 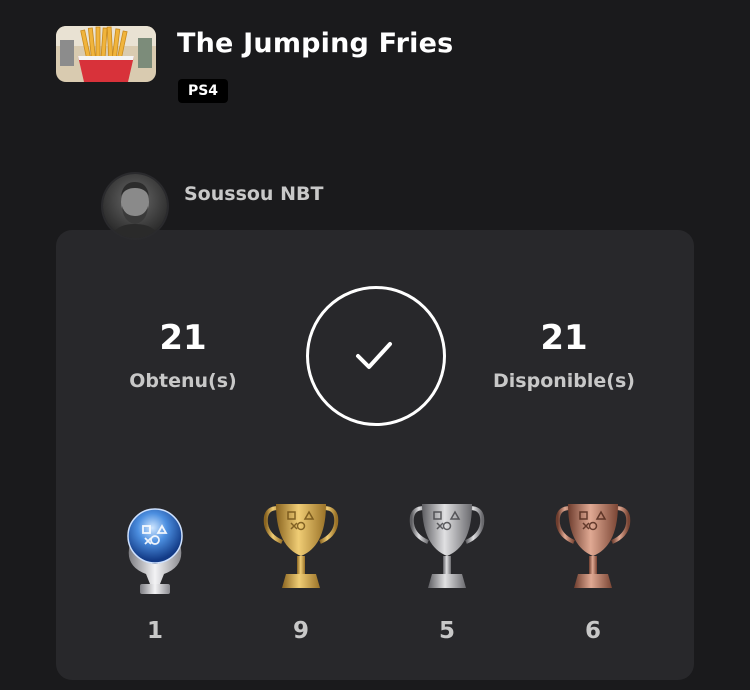 I want to click on silver-trophy-icon, so click(x=447, y=550).